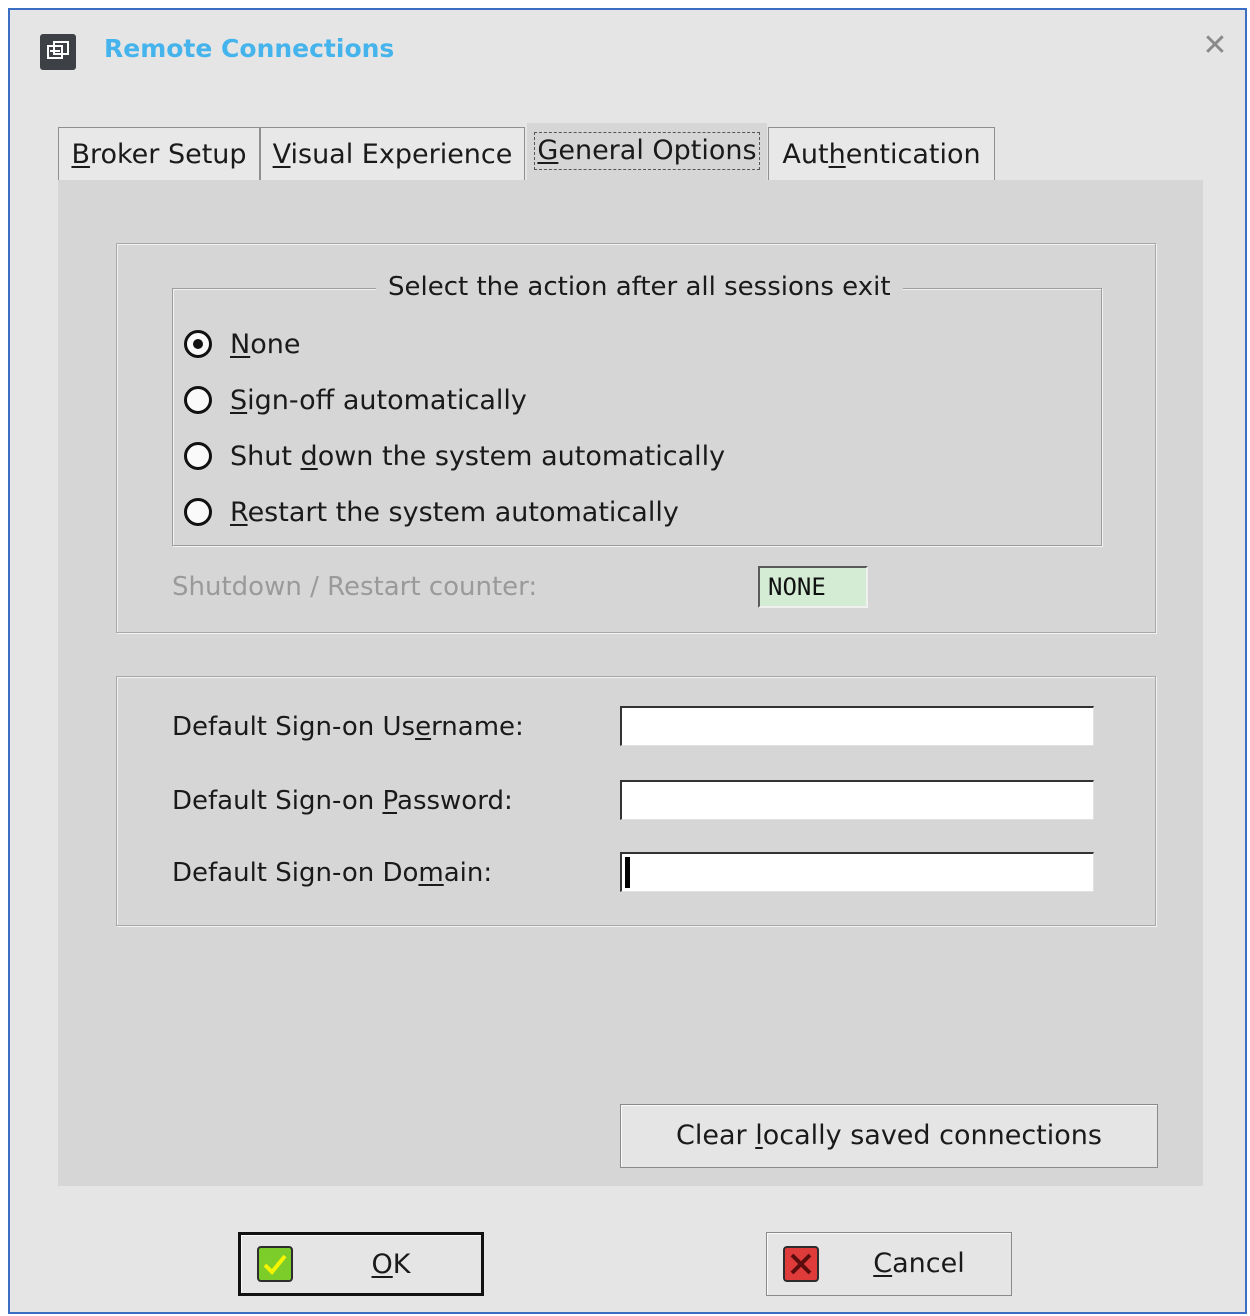  What do you see at coordinates (361, 1264) in the screenshot?
I see `ok-button: OK` at bounding box center [361, 1264].